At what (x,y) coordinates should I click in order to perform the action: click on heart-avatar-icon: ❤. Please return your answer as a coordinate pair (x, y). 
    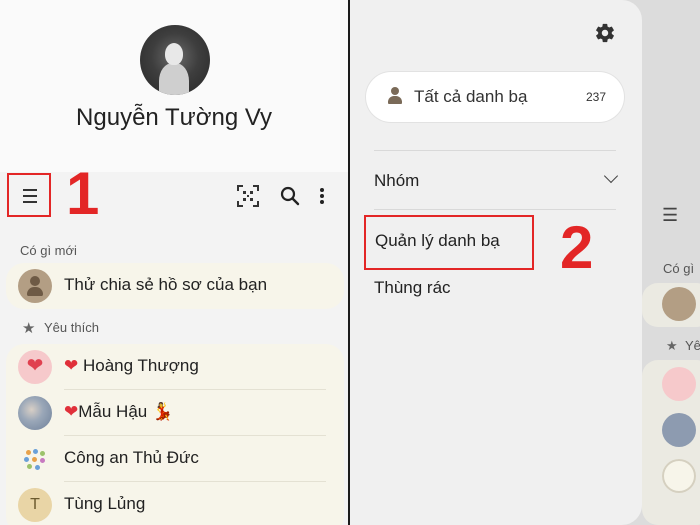
    Looking at the image, I should click on (35, 367).